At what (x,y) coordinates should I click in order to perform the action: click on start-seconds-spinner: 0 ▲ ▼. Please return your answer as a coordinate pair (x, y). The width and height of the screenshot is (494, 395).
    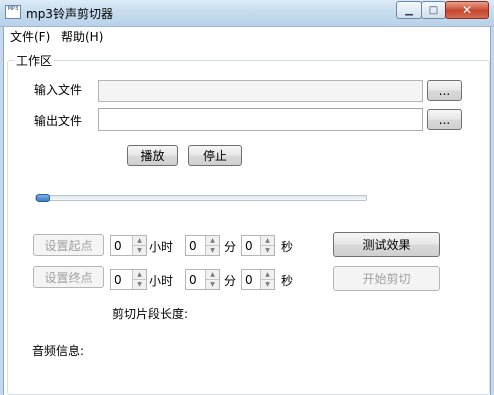
    Looking at the image, I should click on (258, 245).